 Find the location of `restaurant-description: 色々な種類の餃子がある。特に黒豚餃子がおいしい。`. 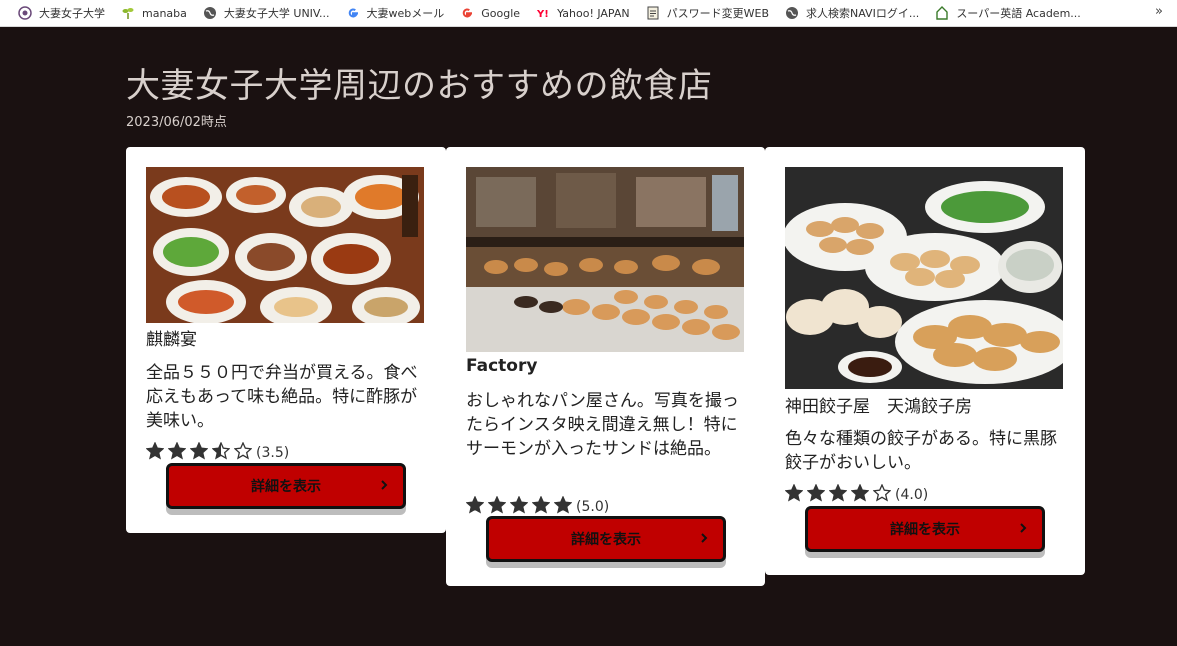

restaurant-description: 色々な種類の餃子がある。特に黒豚餃子がおいしい。 is located at coordinates (921, 451).